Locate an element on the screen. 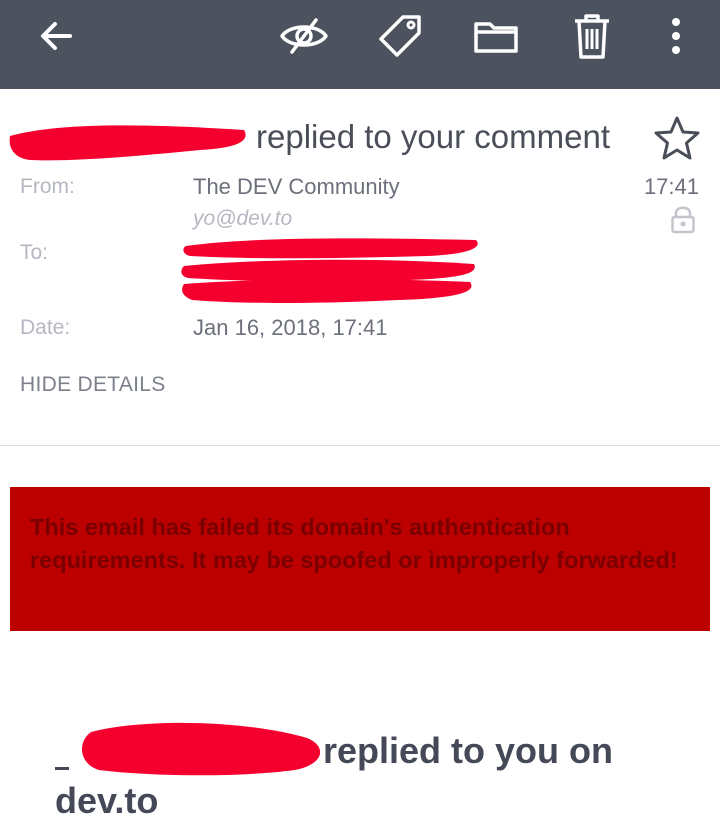  star-button is located at coordinates (677, 138).